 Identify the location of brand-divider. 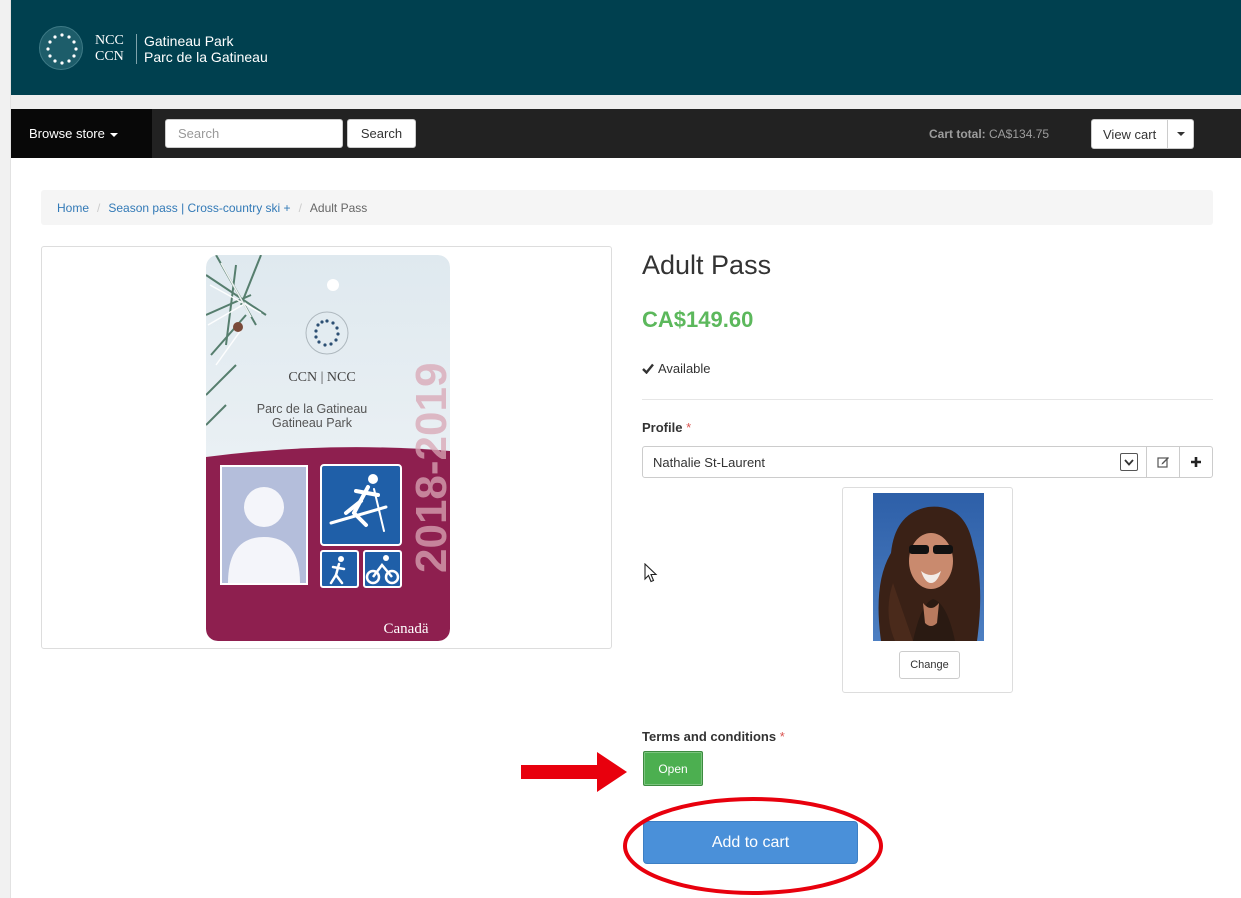
(136, 49).